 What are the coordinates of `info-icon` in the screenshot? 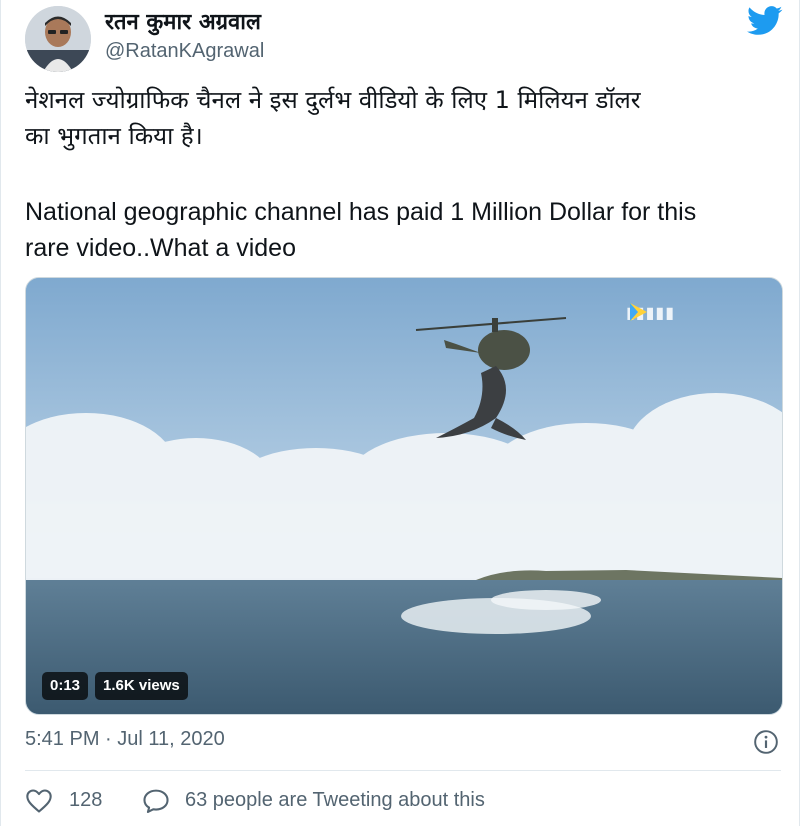 It's located at (766, 742).